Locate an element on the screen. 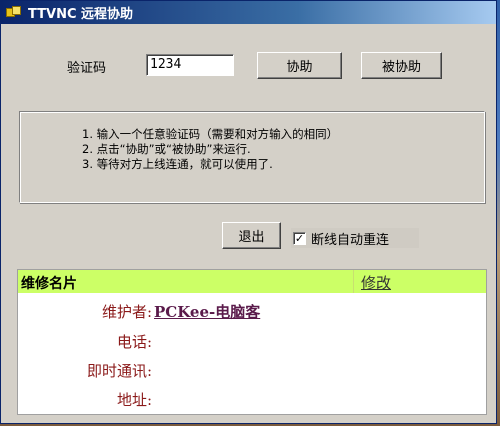  title-bar: TTVNC 远程协助 is located at coordinates (248, 12).